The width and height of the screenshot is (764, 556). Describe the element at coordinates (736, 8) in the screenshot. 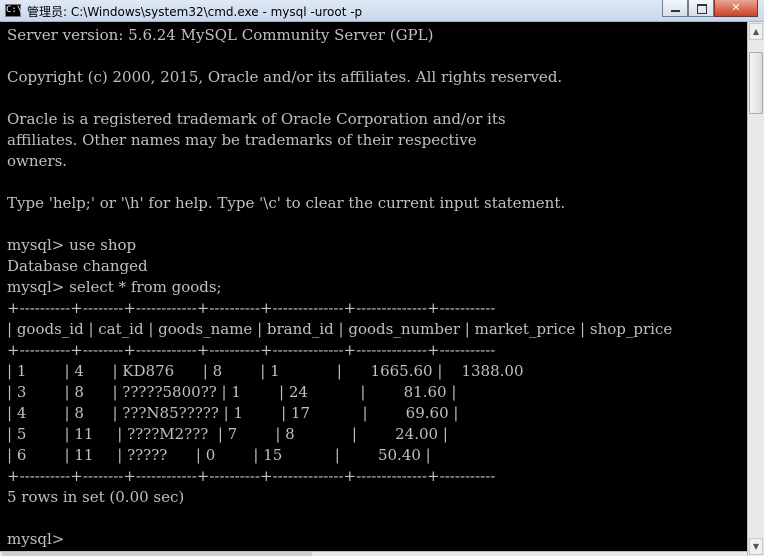

I see `close-button` at that location.